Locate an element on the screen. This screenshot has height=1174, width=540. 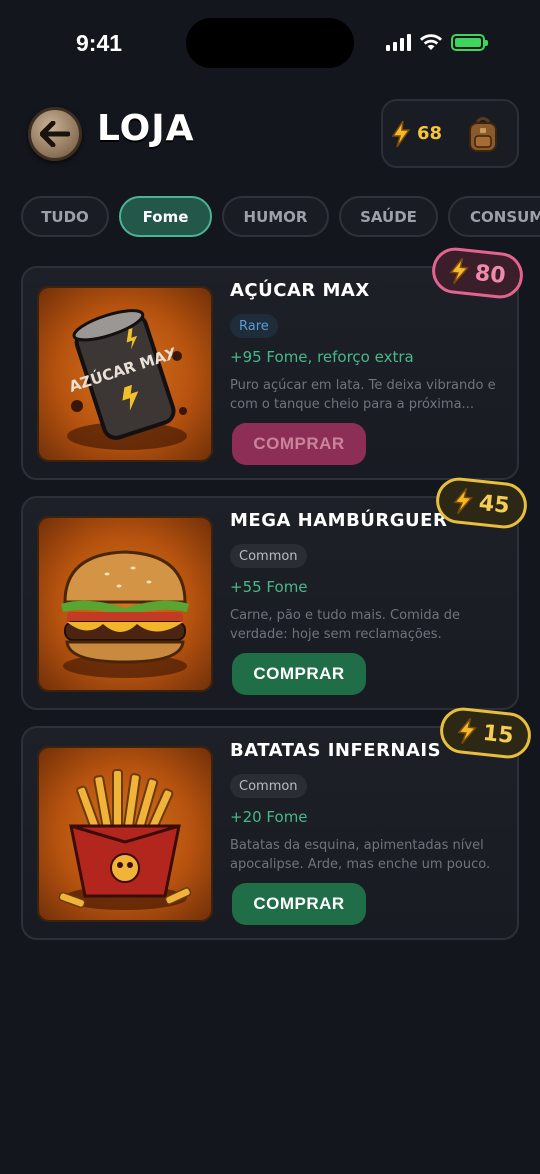
battery-icon is located at coordinates (469, 42).